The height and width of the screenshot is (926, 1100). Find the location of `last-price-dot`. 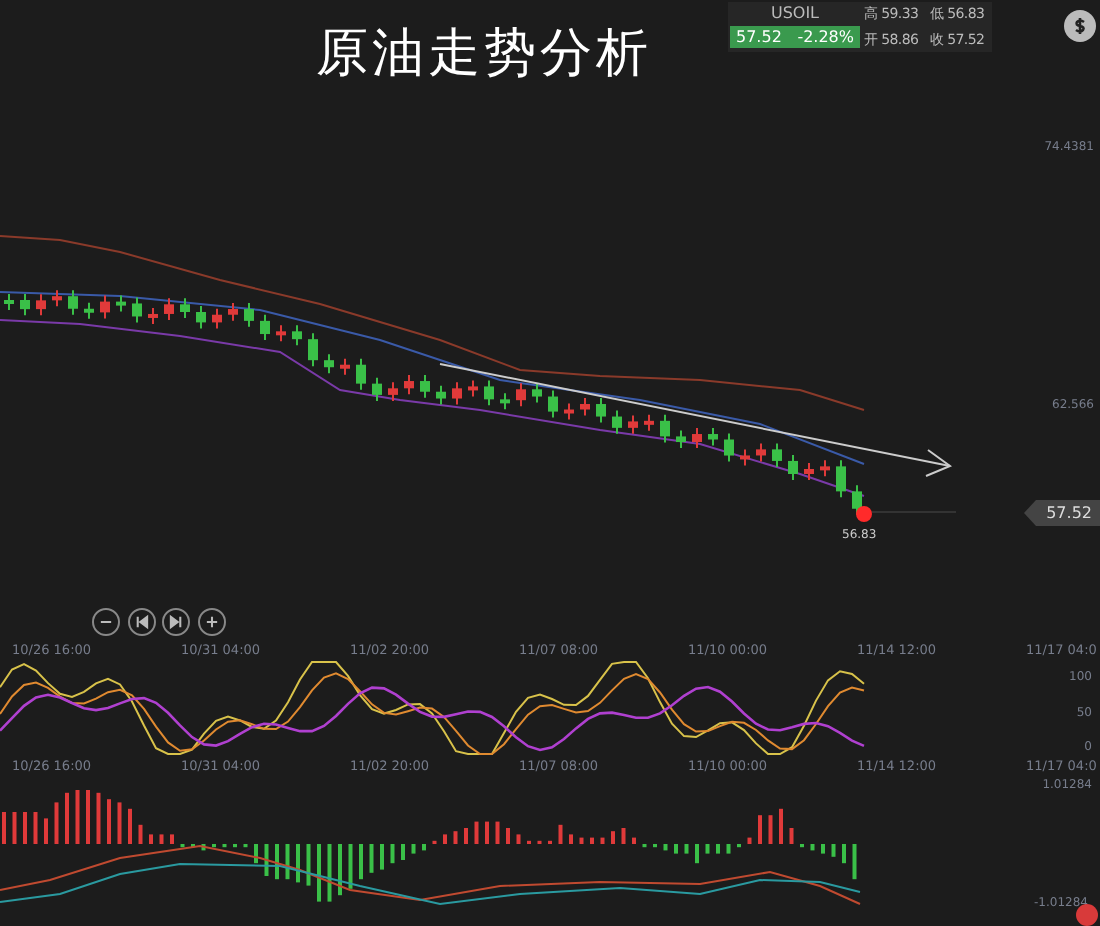

last-price-dot is located at coordinates (864, 514).